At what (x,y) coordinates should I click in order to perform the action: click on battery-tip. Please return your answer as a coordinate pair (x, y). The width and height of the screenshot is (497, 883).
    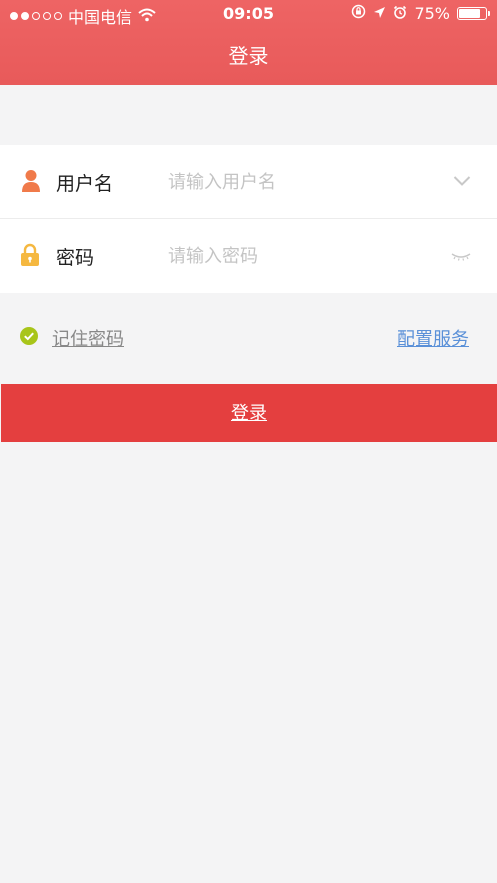
    Looking at the image, I should click on (489, 13).